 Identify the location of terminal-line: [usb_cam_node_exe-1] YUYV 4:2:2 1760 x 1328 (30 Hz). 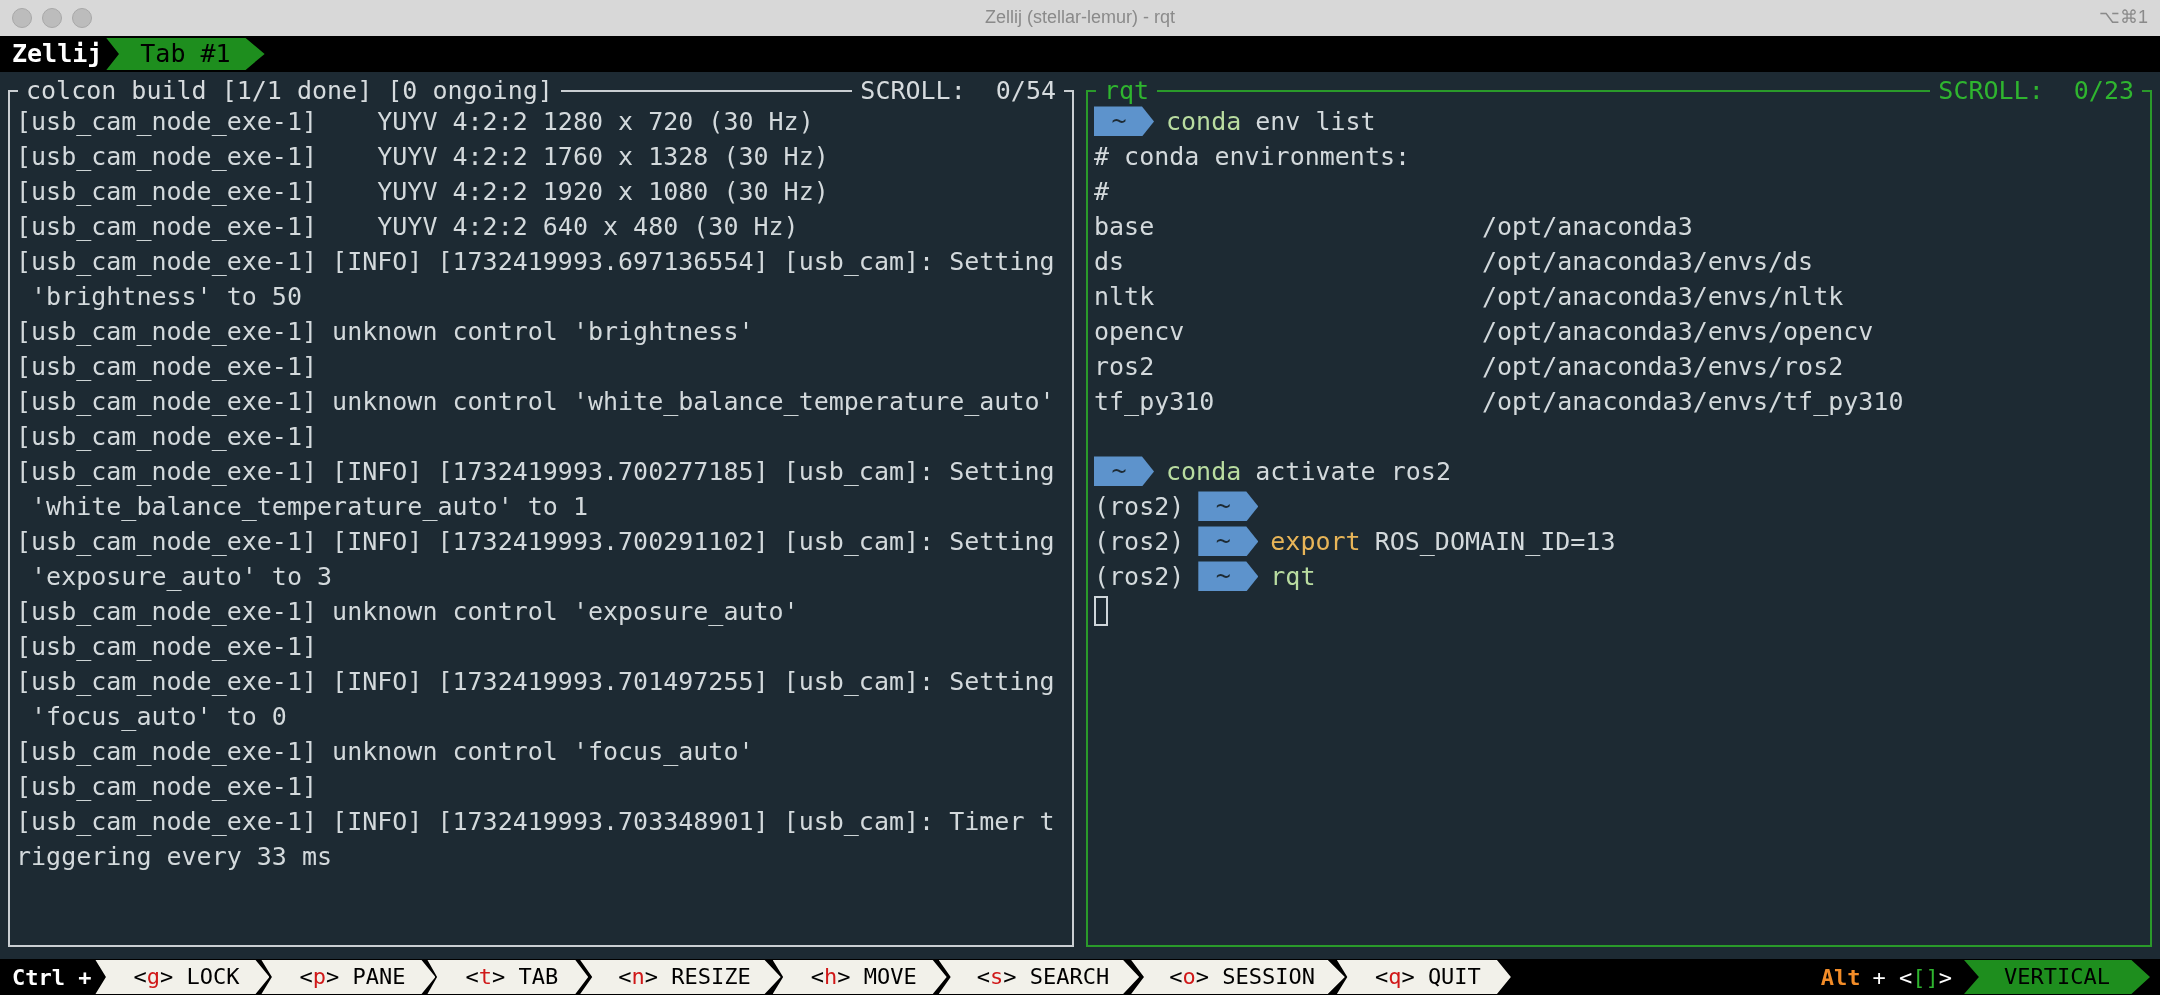
(422, 156).